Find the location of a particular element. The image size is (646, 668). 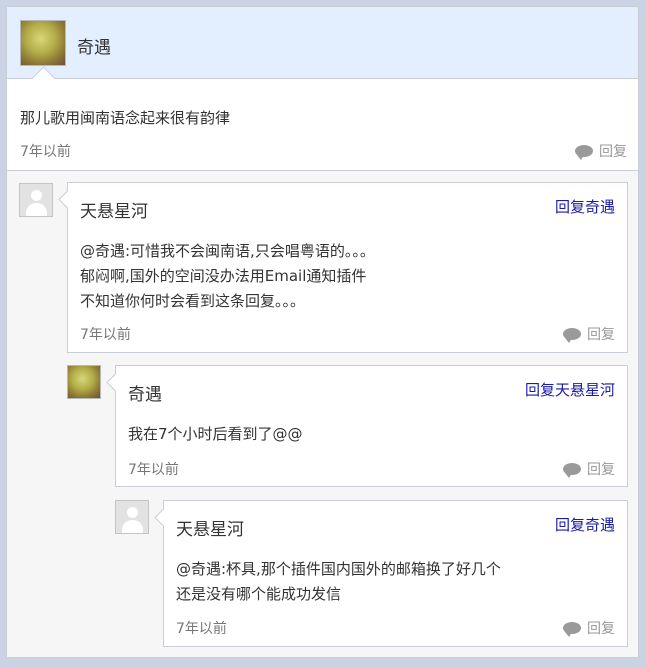

reply-1-avatar is located at coordinates (36, 200).